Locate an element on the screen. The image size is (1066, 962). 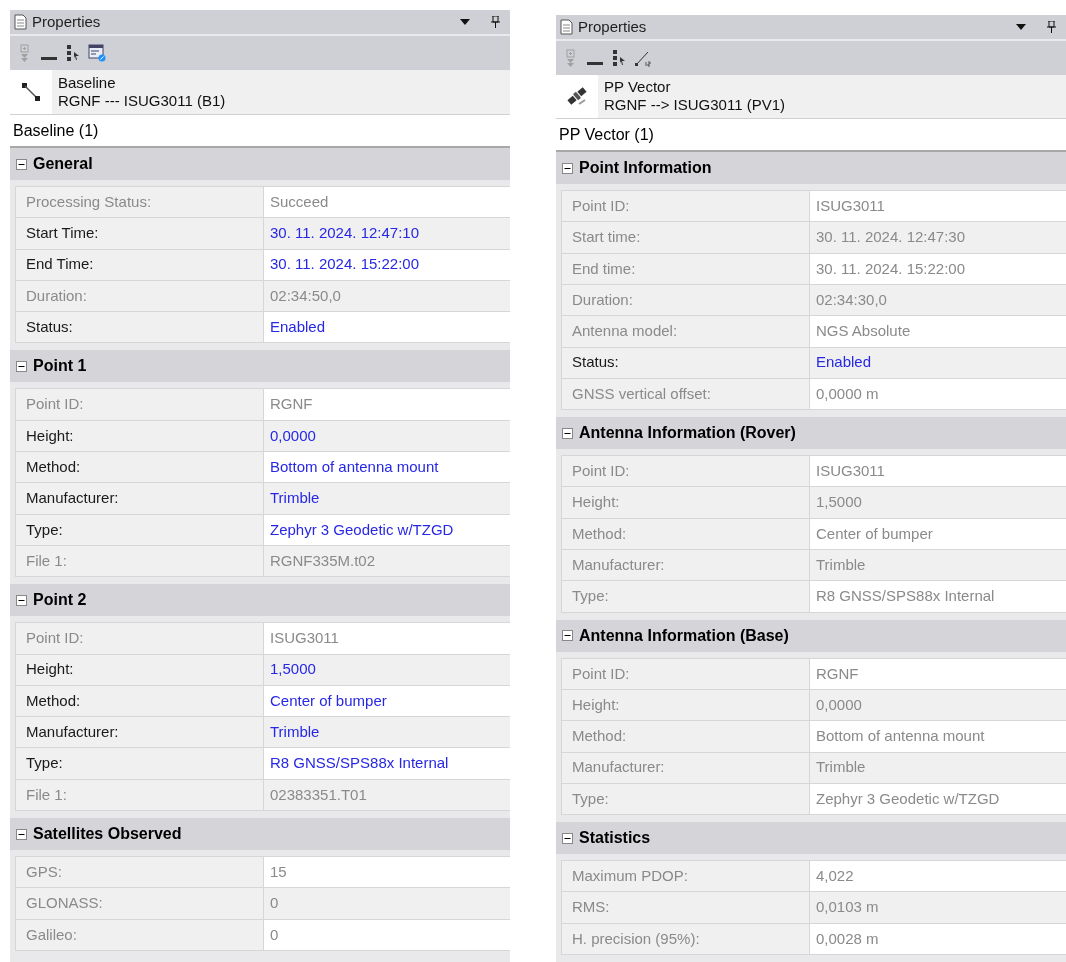
property-label: Maximum PDOP: is located at coordinates (686, 876).